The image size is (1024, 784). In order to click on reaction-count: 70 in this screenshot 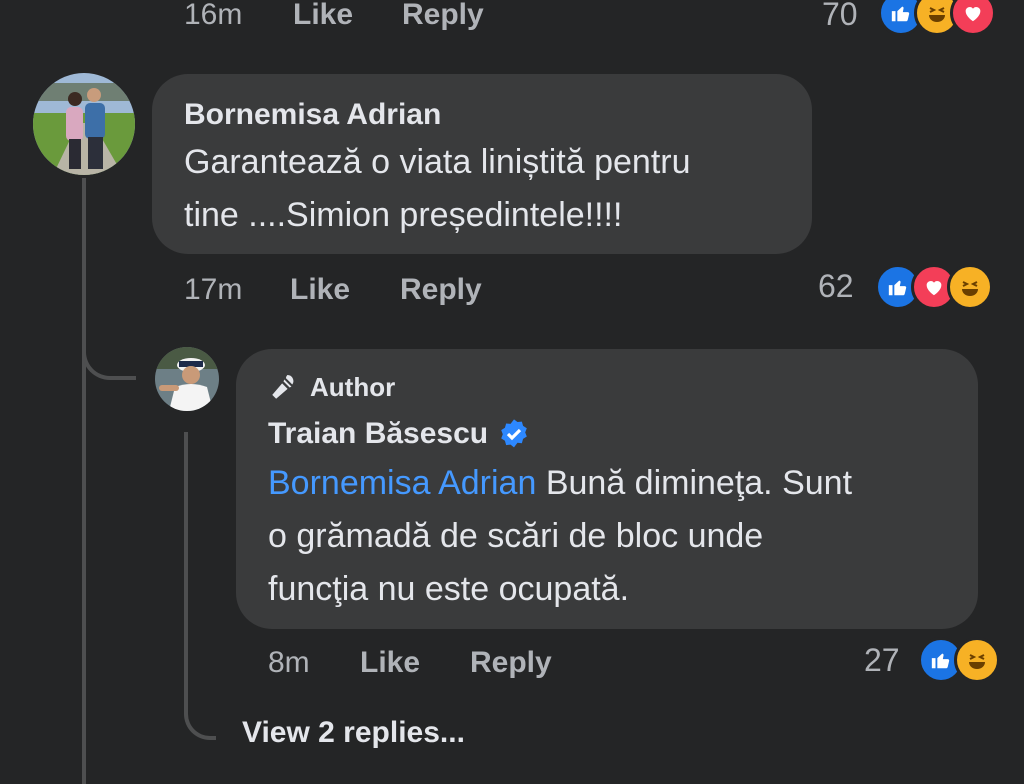, I will do `click(840, 16)`.